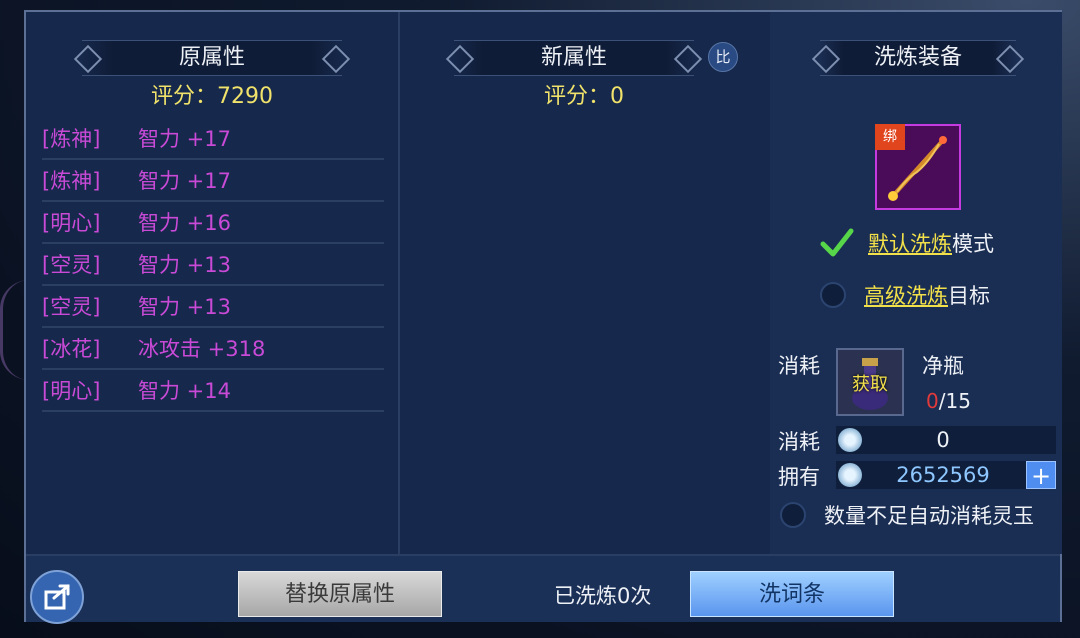 This screenshot has height=638, width=1080. Describe the element at coordinates (71, 349) in the screenshot. I see `attribute-tag: [冰花]` at that location.